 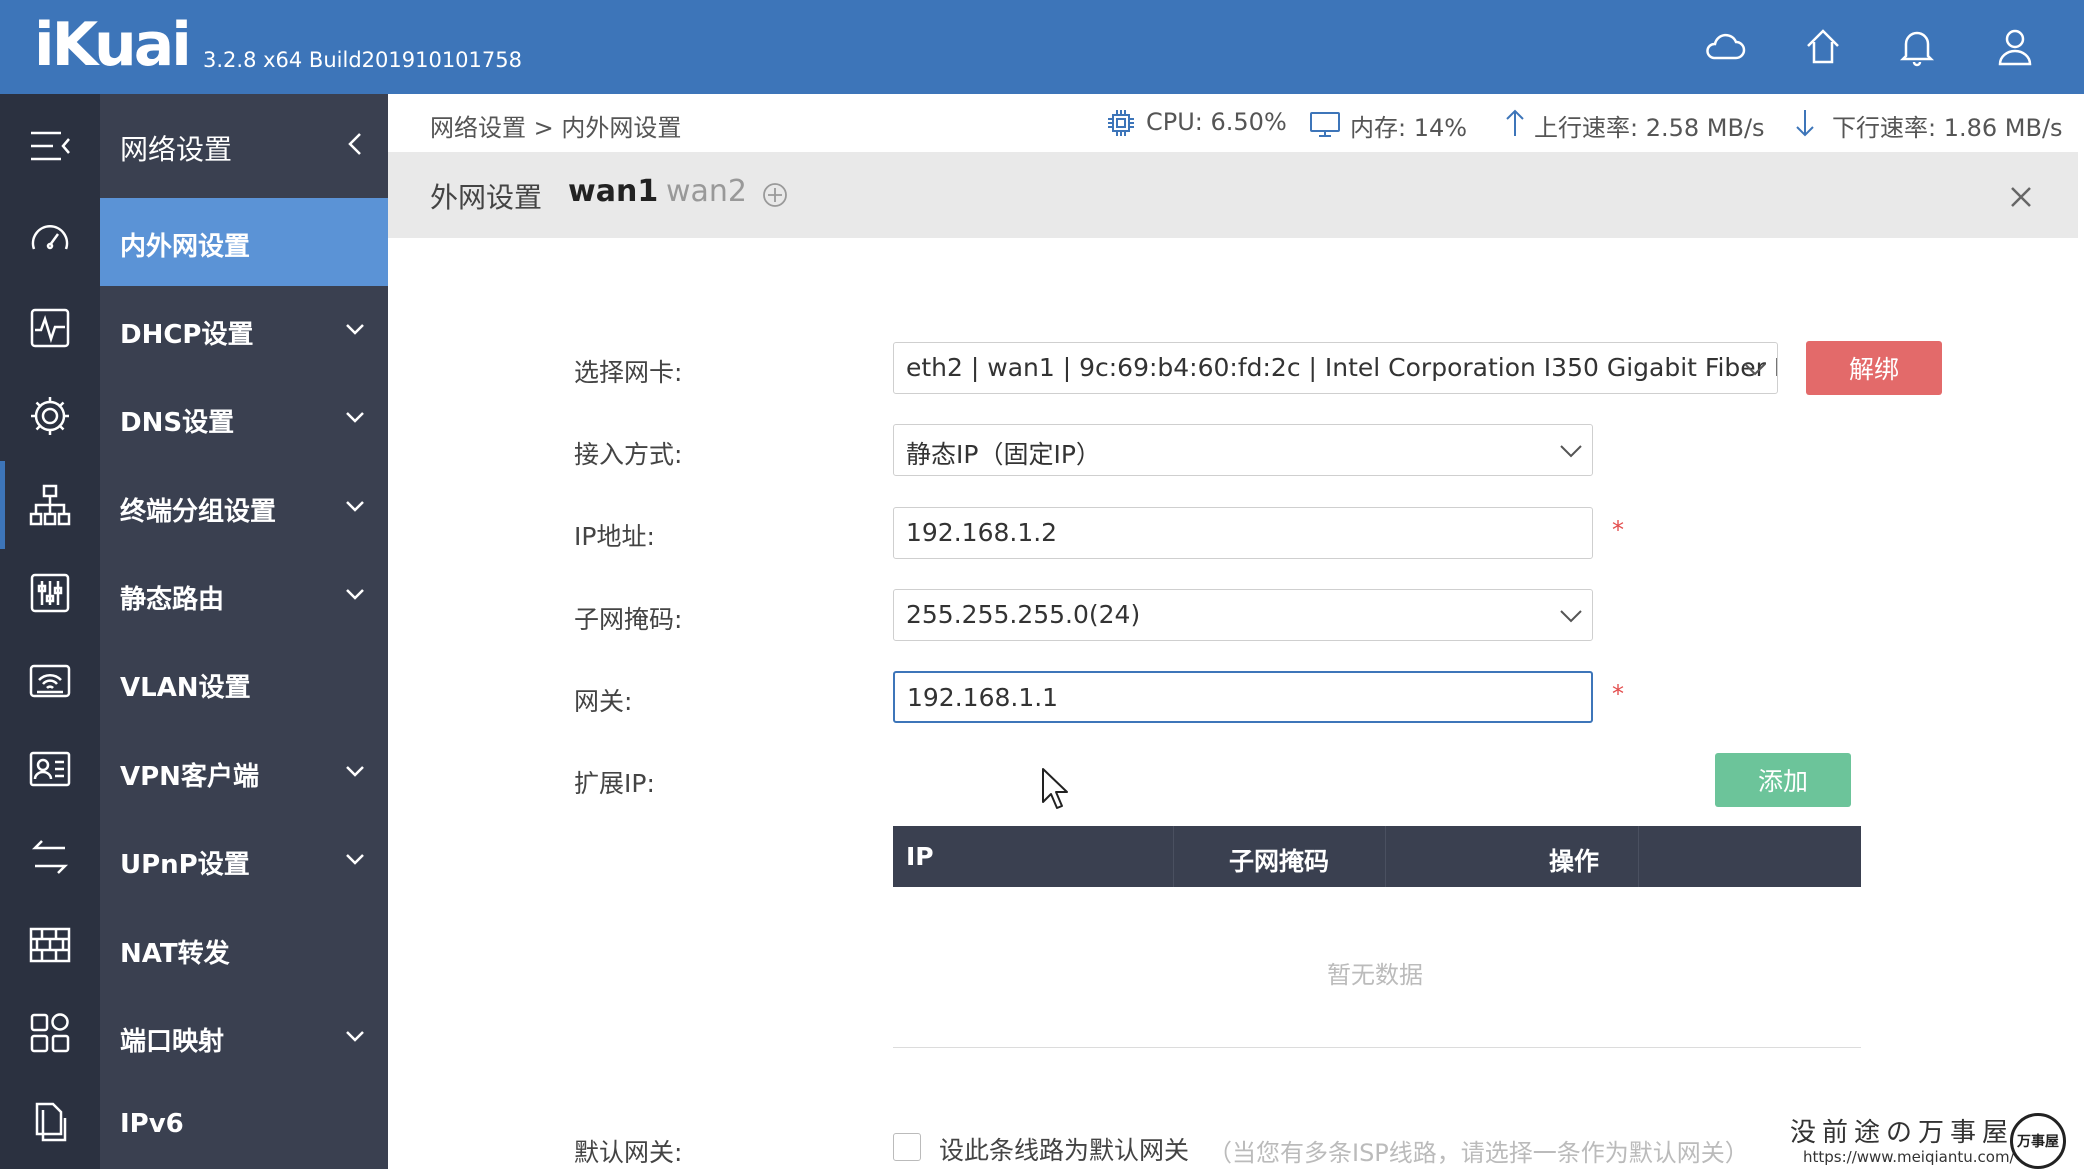 I want to click on default-gateway-hint: （当您有多条ISP线路，请选择一条作为默认网关）, so click(x=1478, y=1153).